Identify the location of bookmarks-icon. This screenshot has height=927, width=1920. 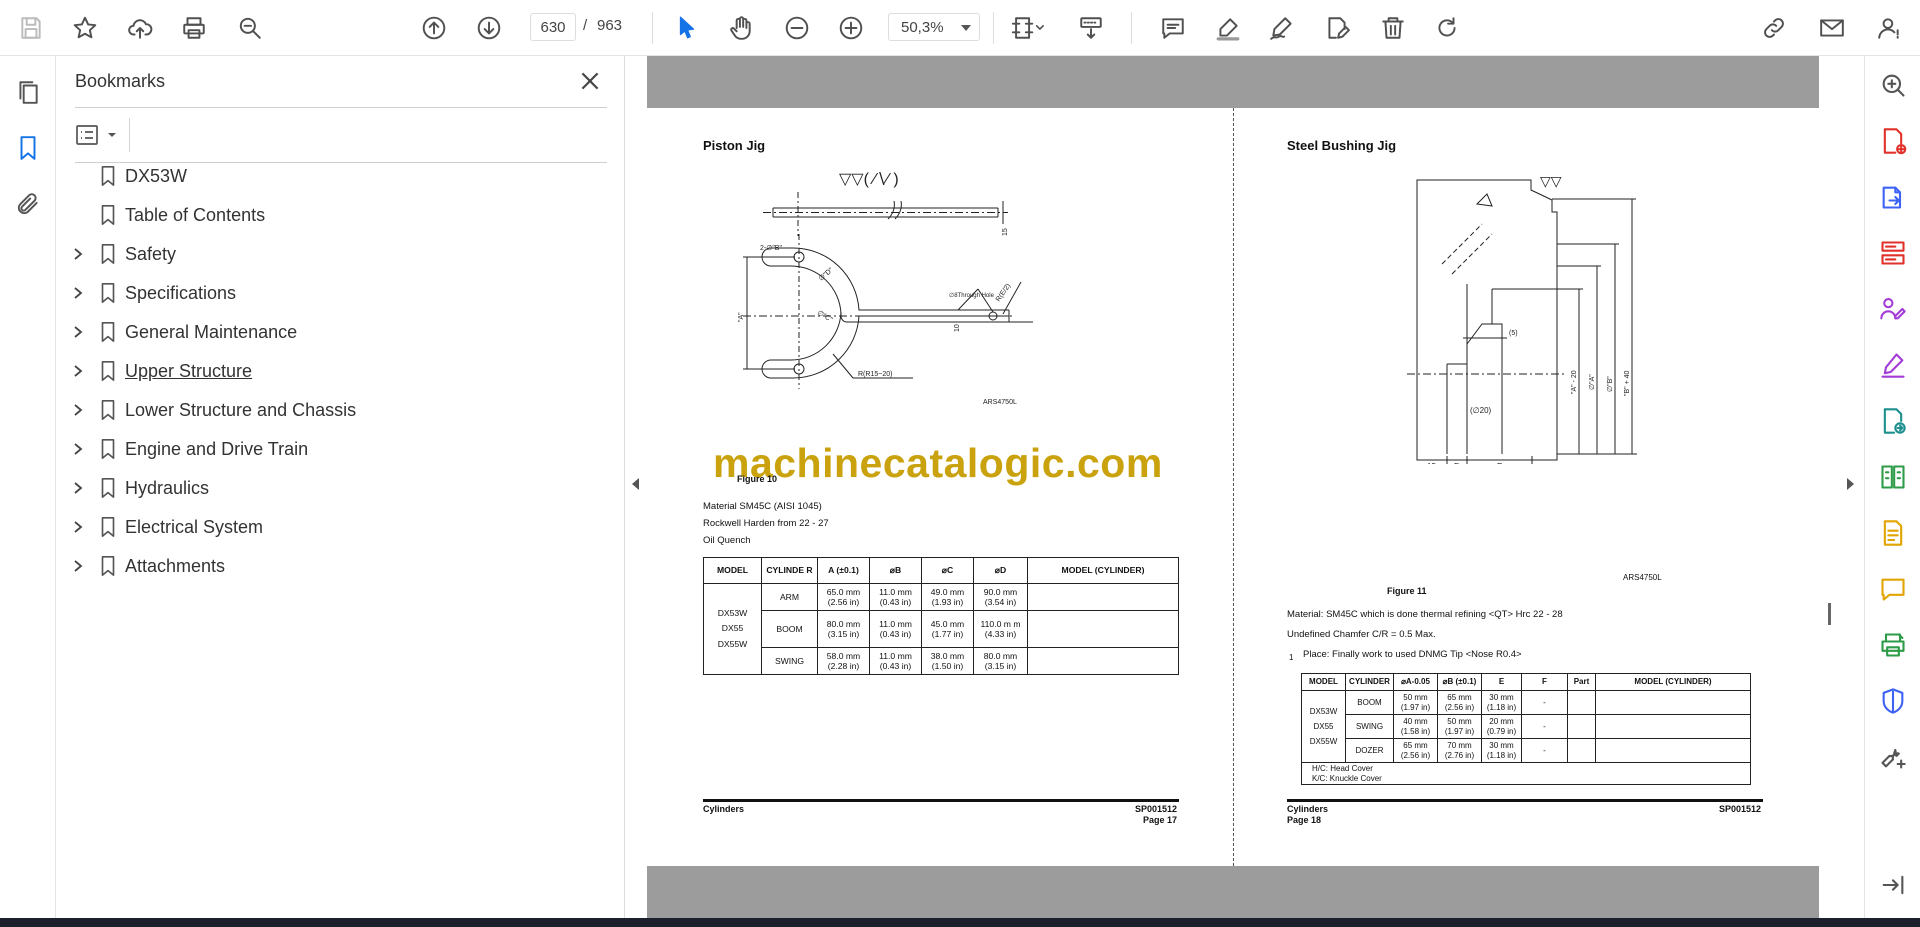
(28, 148).